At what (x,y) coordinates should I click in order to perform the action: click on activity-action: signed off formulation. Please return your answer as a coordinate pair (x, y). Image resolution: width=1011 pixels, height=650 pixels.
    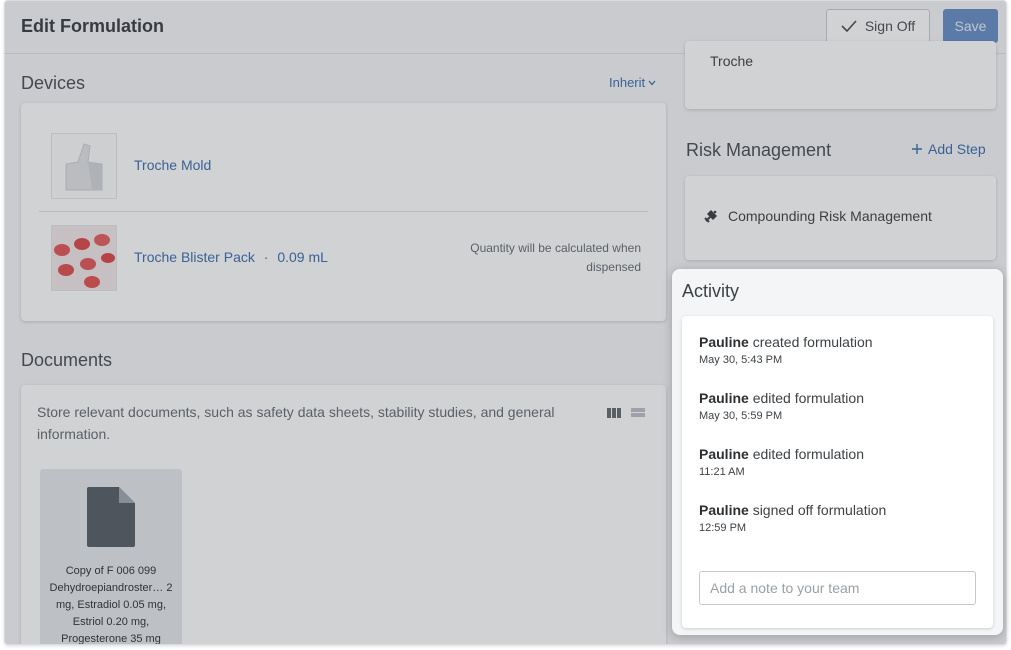
    Looking at the image, I should click on (819, 510).